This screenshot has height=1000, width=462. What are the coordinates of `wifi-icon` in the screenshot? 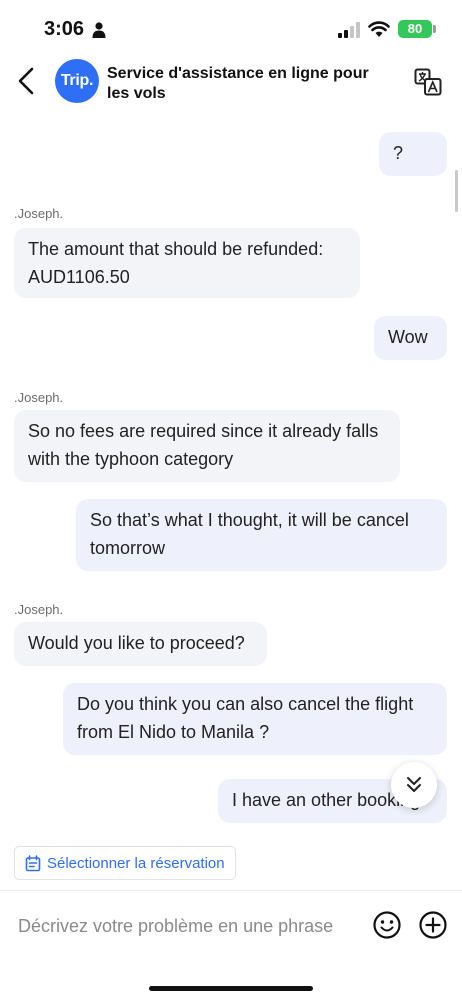 It's located at (379, 29).